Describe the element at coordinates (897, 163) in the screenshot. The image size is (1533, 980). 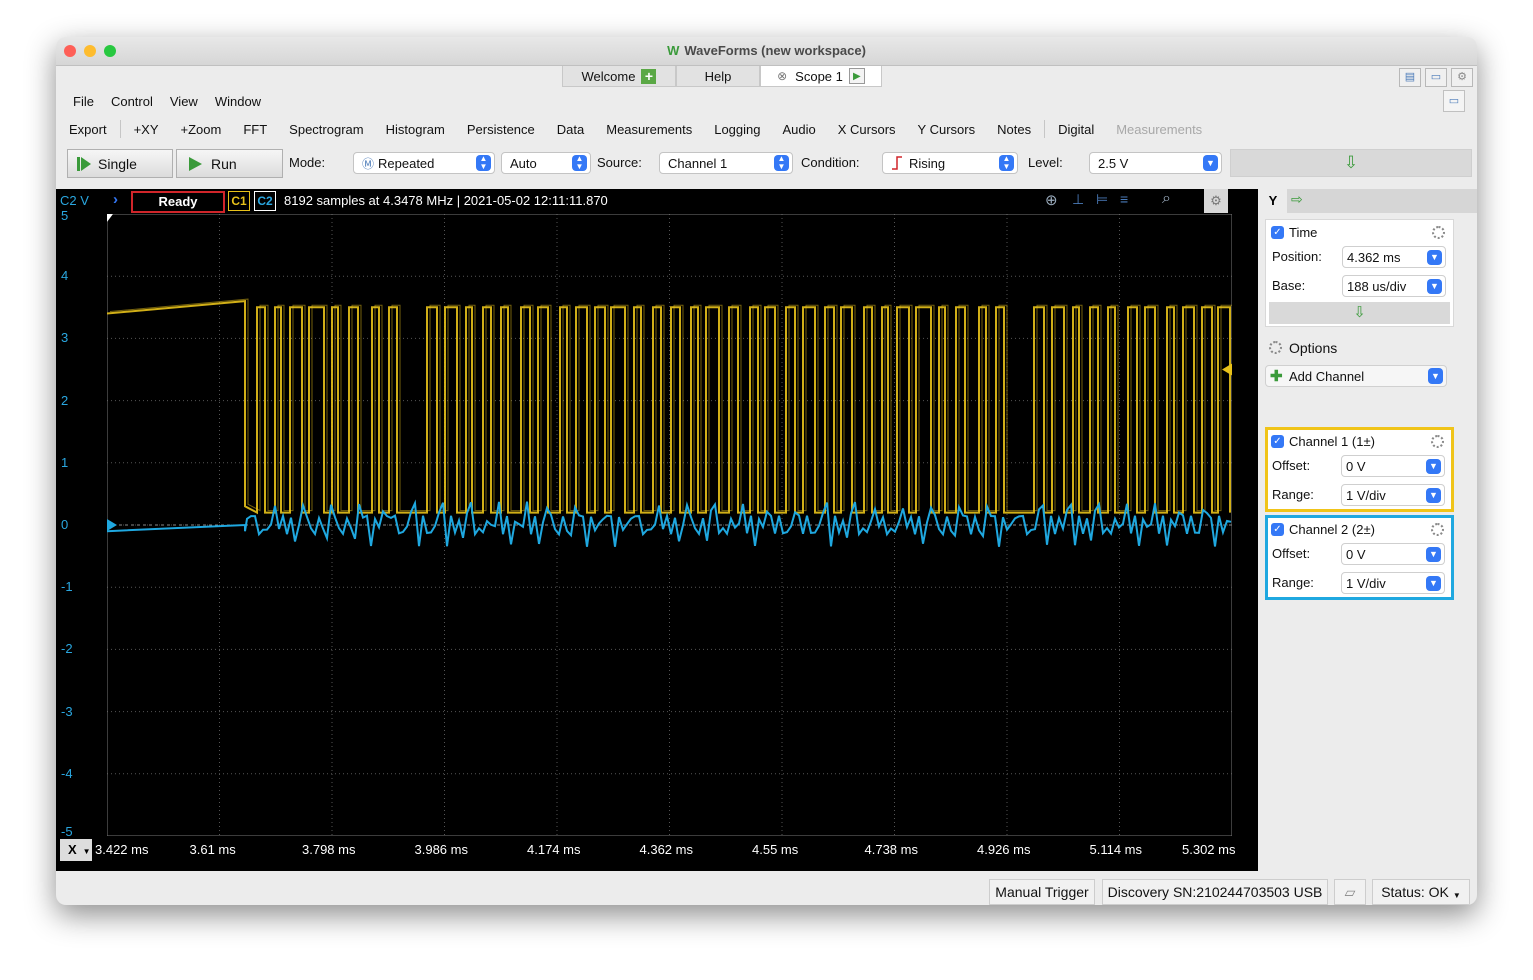
I see `rising-edge-icon` at that location.